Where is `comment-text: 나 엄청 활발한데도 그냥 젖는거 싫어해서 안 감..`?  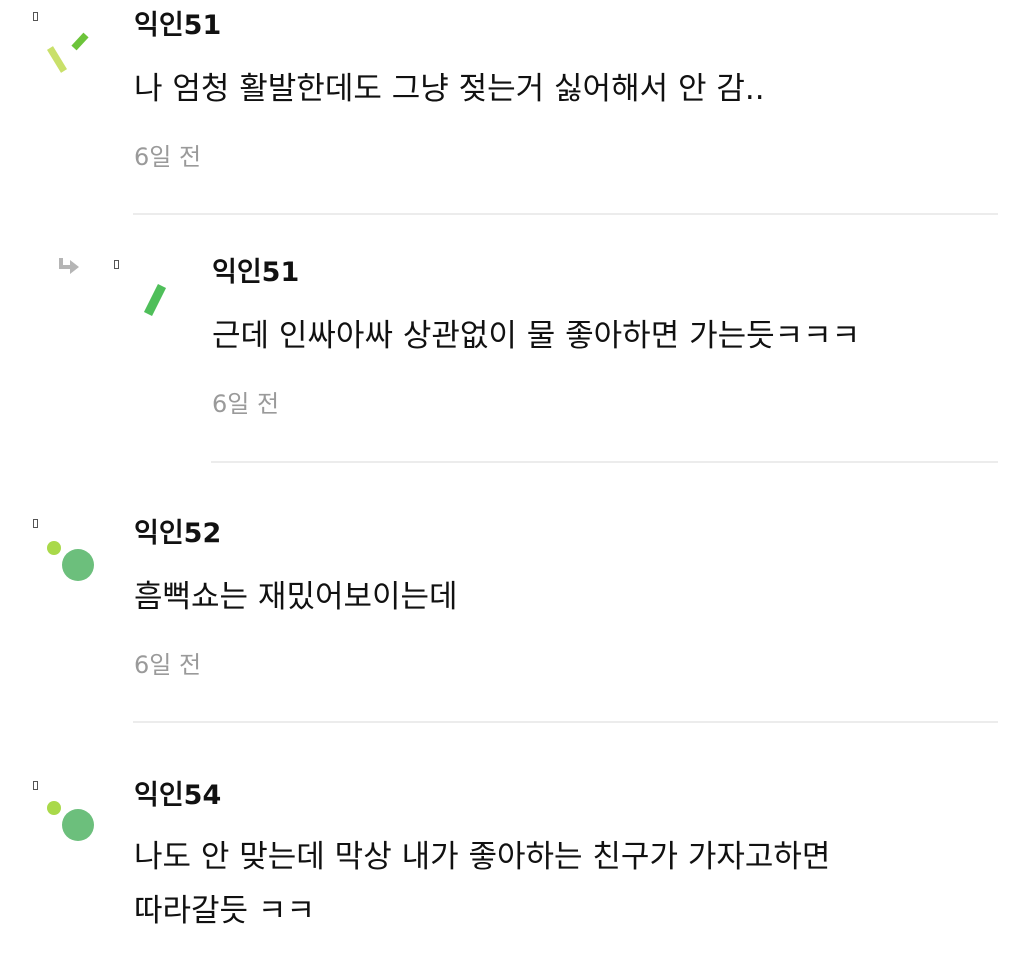
comment-text: 나 엄청 활발한데도 그냥 젖는거 싫어해서 안 감.. is located at coordinates (449, 89).